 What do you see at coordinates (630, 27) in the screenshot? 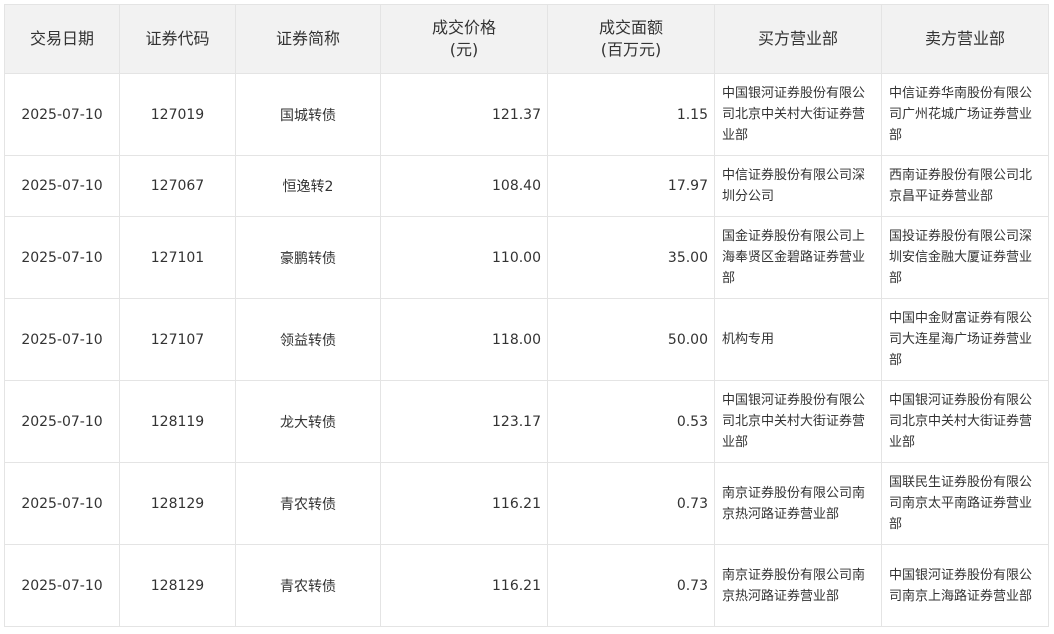
I see `header-trade-amount-label: 成交面额` at bounding box center [630, 27].